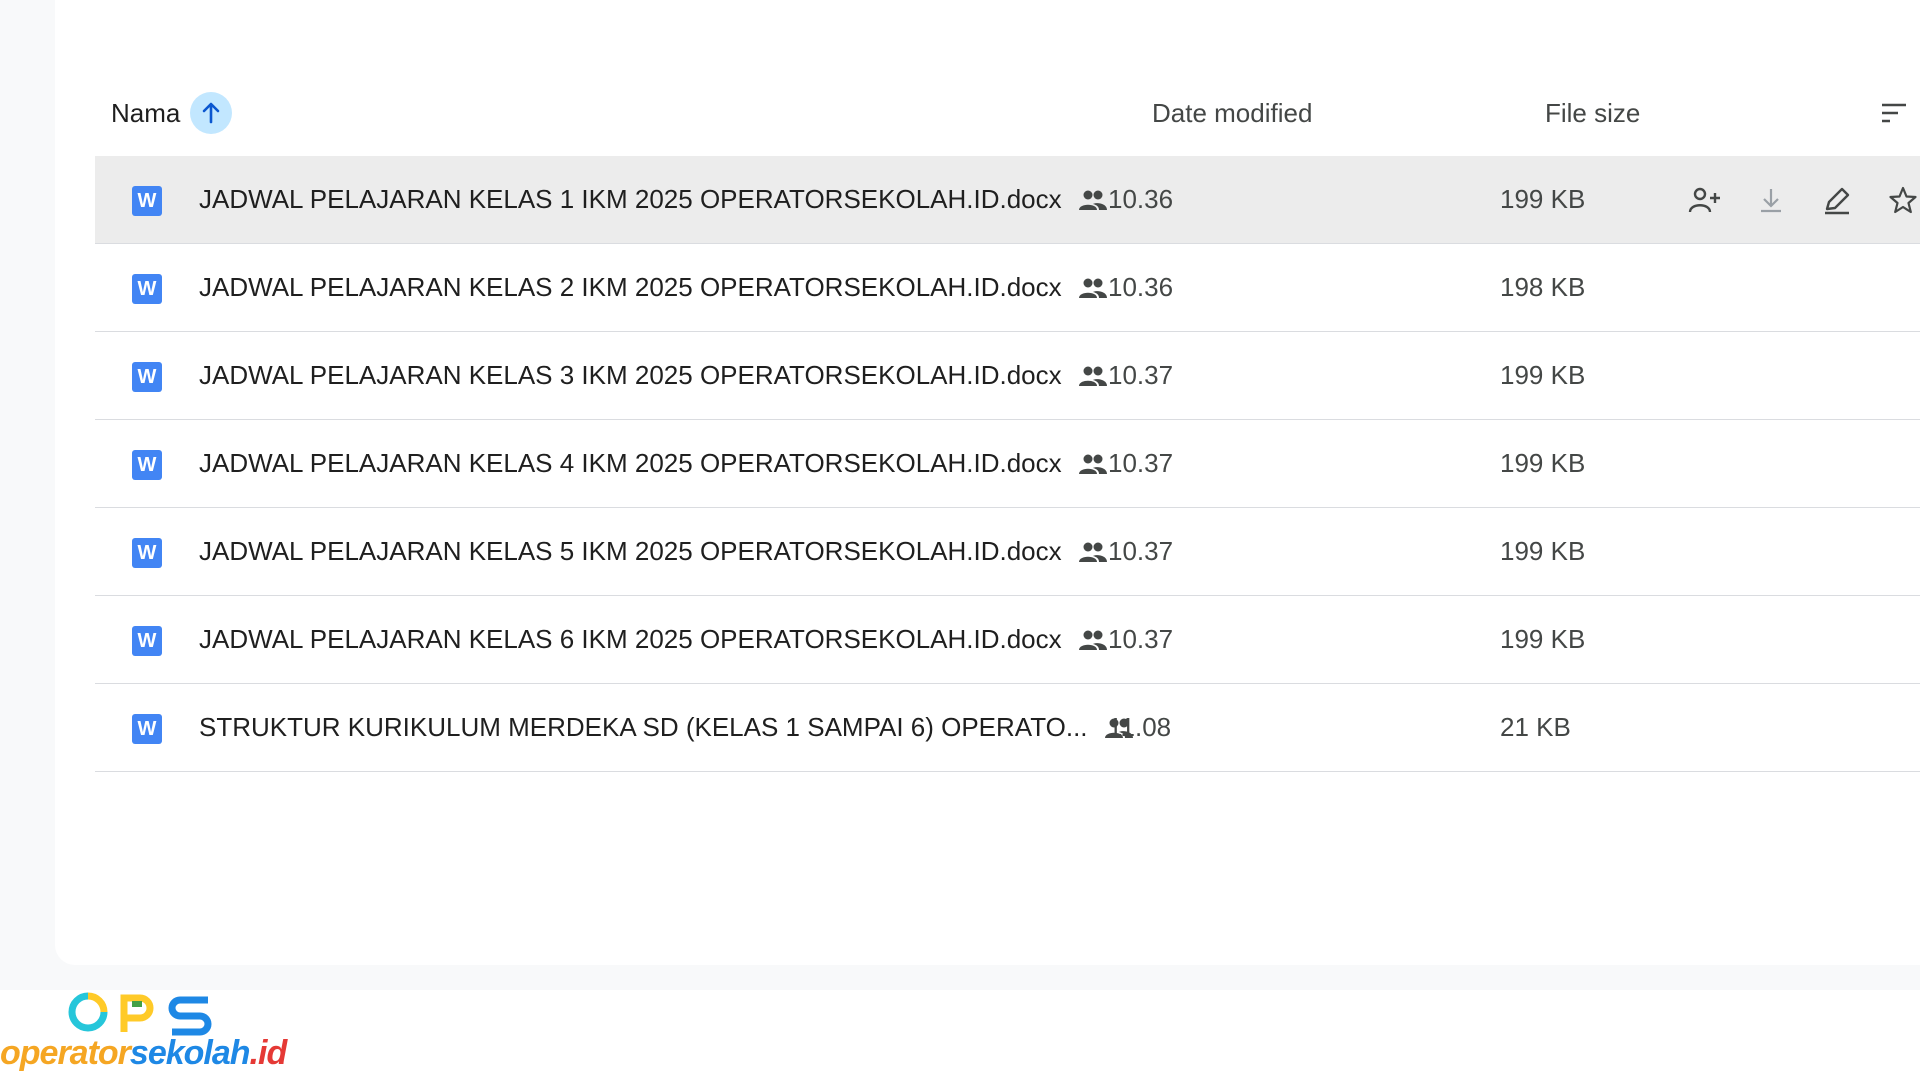  I want to click on column-size-label: File size, so click(1593, 112).